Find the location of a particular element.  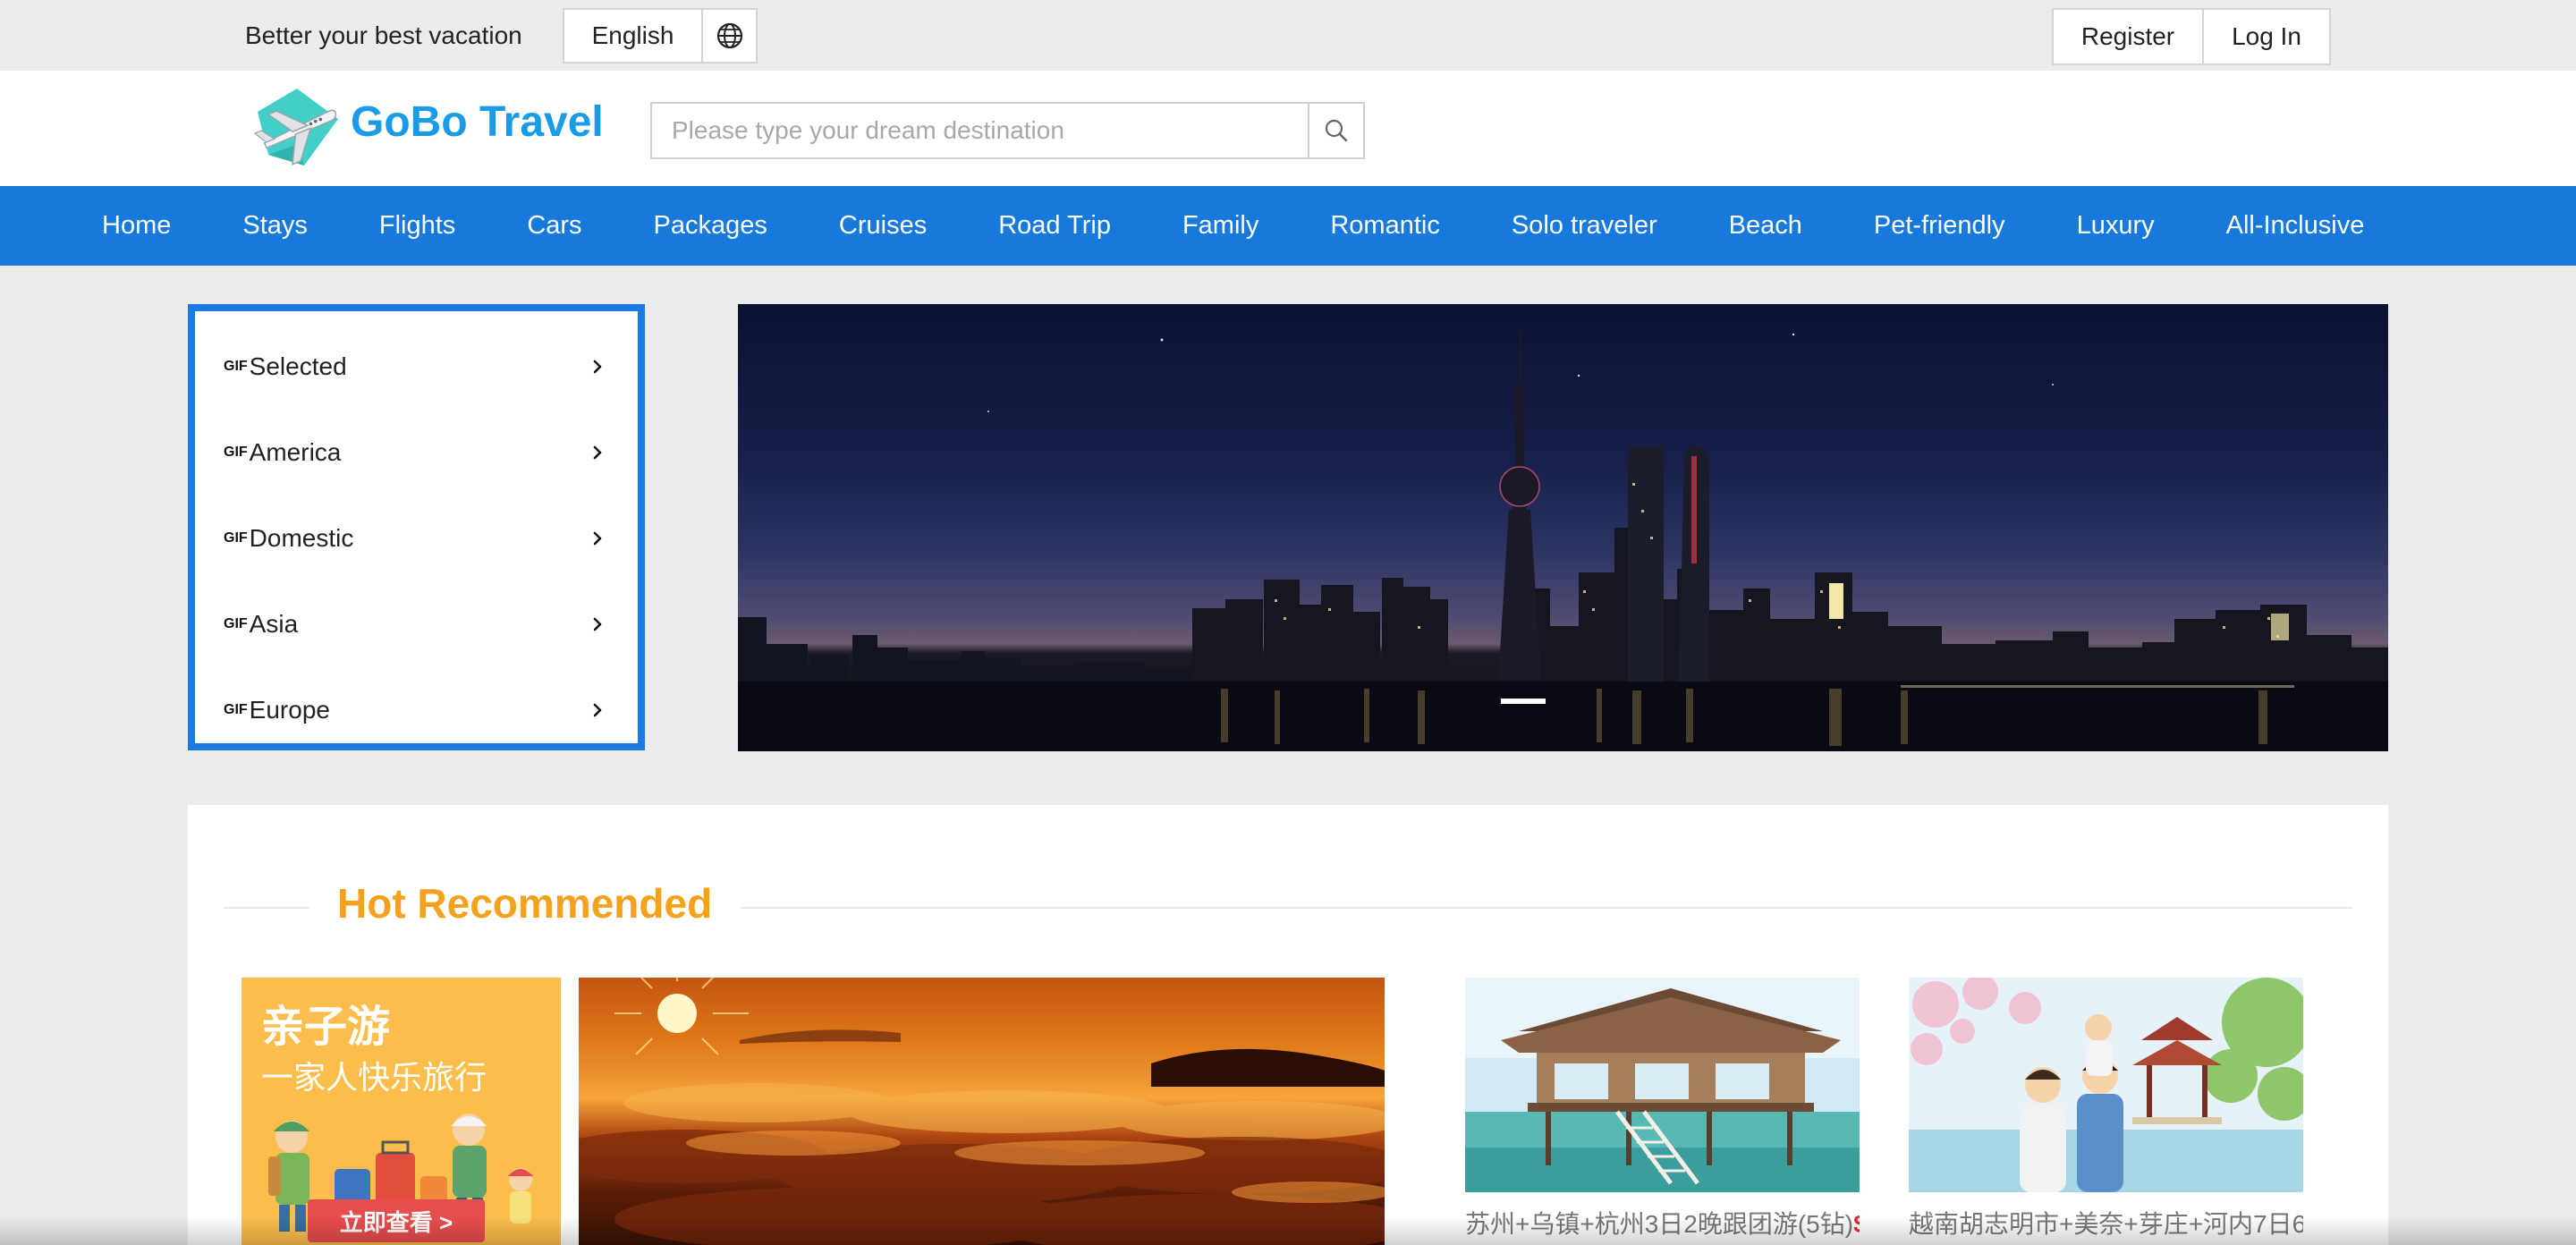

nav-item-cars: Cars is located at coordinates (554, 226).